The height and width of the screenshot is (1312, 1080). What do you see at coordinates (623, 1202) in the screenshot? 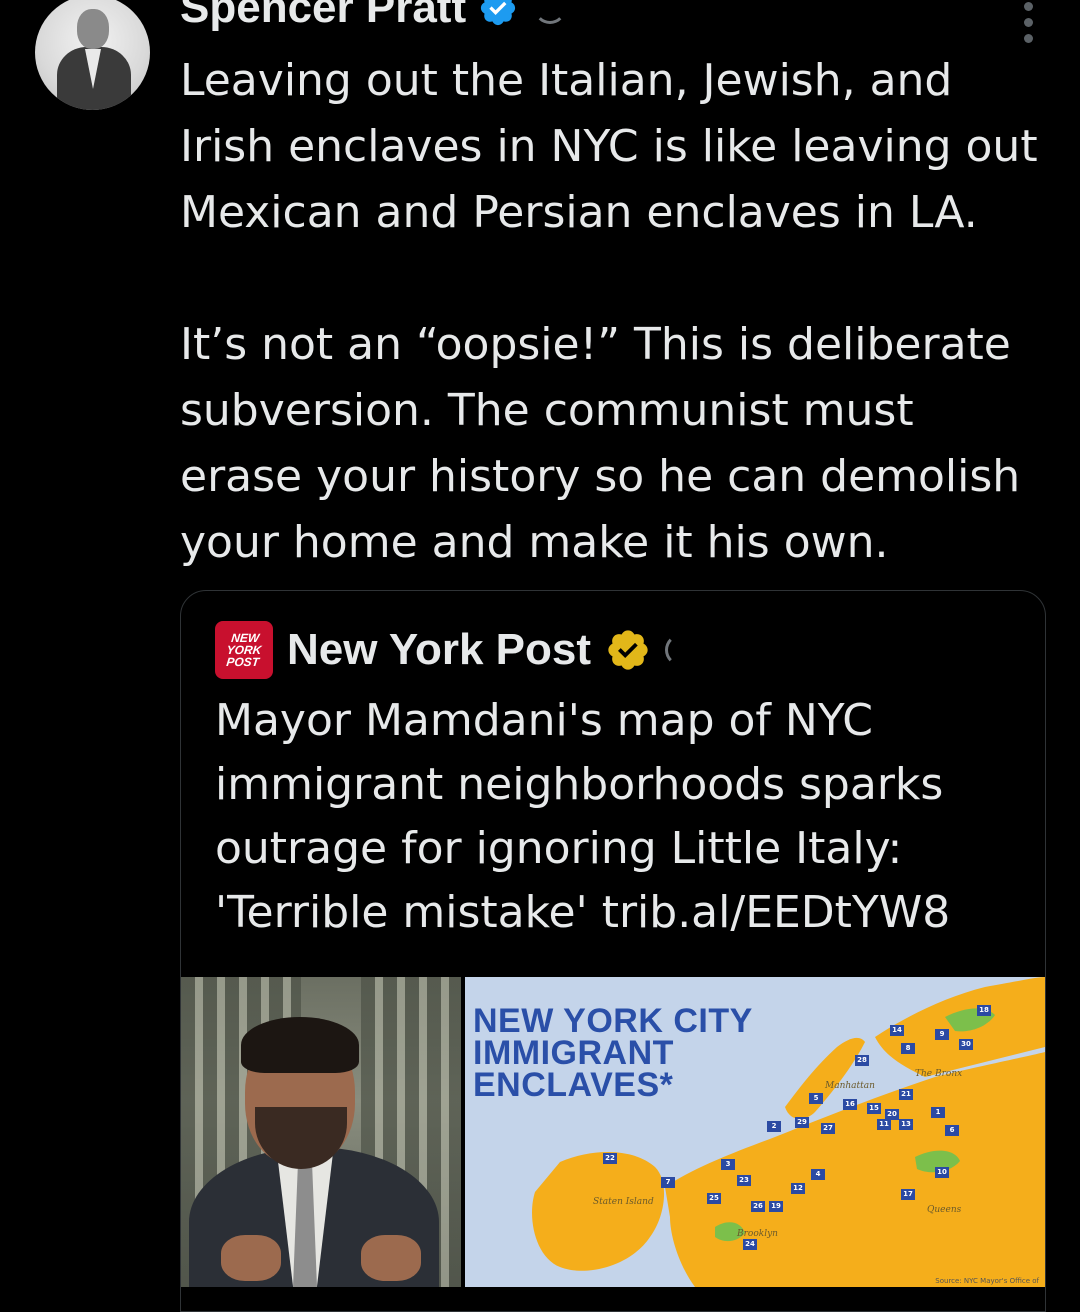
I see `label-staten-island: Staten Island` at bounding box center [623, 1202].